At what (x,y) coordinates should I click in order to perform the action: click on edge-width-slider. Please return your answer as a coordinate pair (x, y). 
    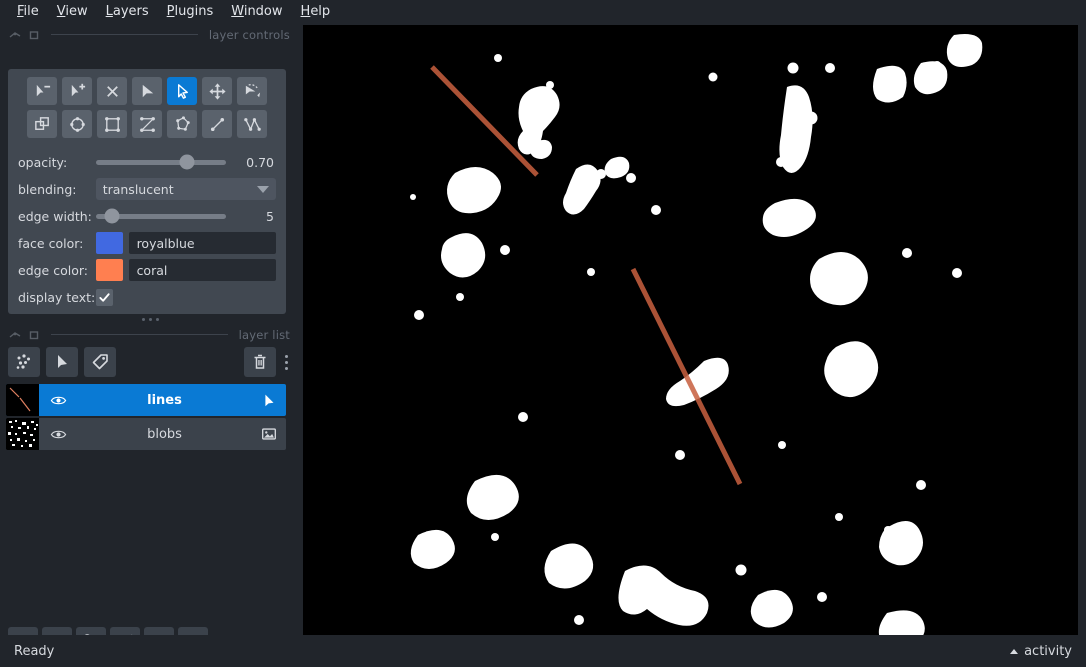
    Looking at the image, I should click on (161, 216).